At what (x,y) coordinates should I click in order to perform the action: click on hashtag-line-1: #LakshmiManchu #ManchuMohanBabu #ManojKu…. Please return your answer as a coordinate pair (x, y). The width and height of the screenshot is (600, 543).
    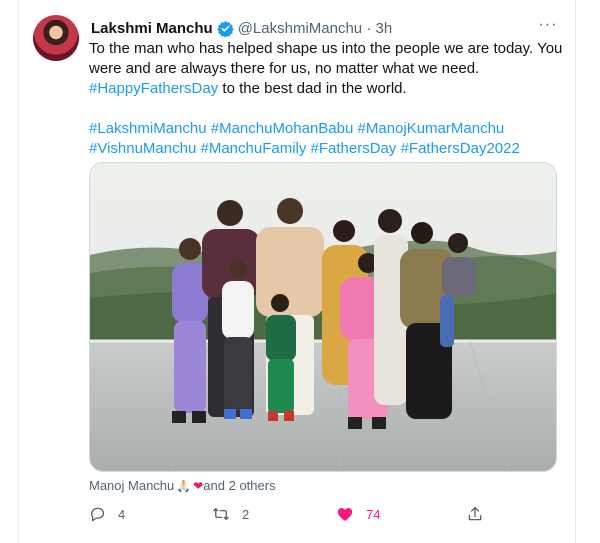
    Looking at the image, I should click on (324, 129).